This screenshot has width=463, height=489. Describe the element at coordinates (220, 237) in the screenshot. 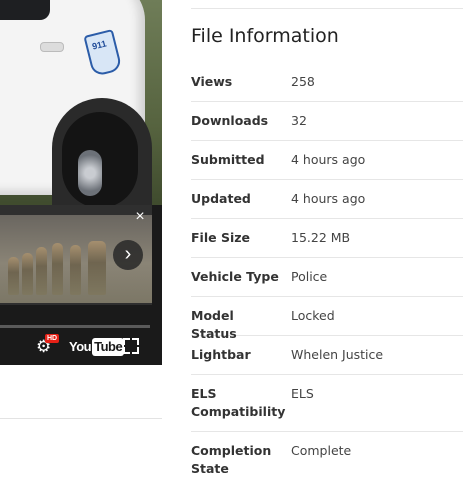

I see `info-label: File Size` at that location.